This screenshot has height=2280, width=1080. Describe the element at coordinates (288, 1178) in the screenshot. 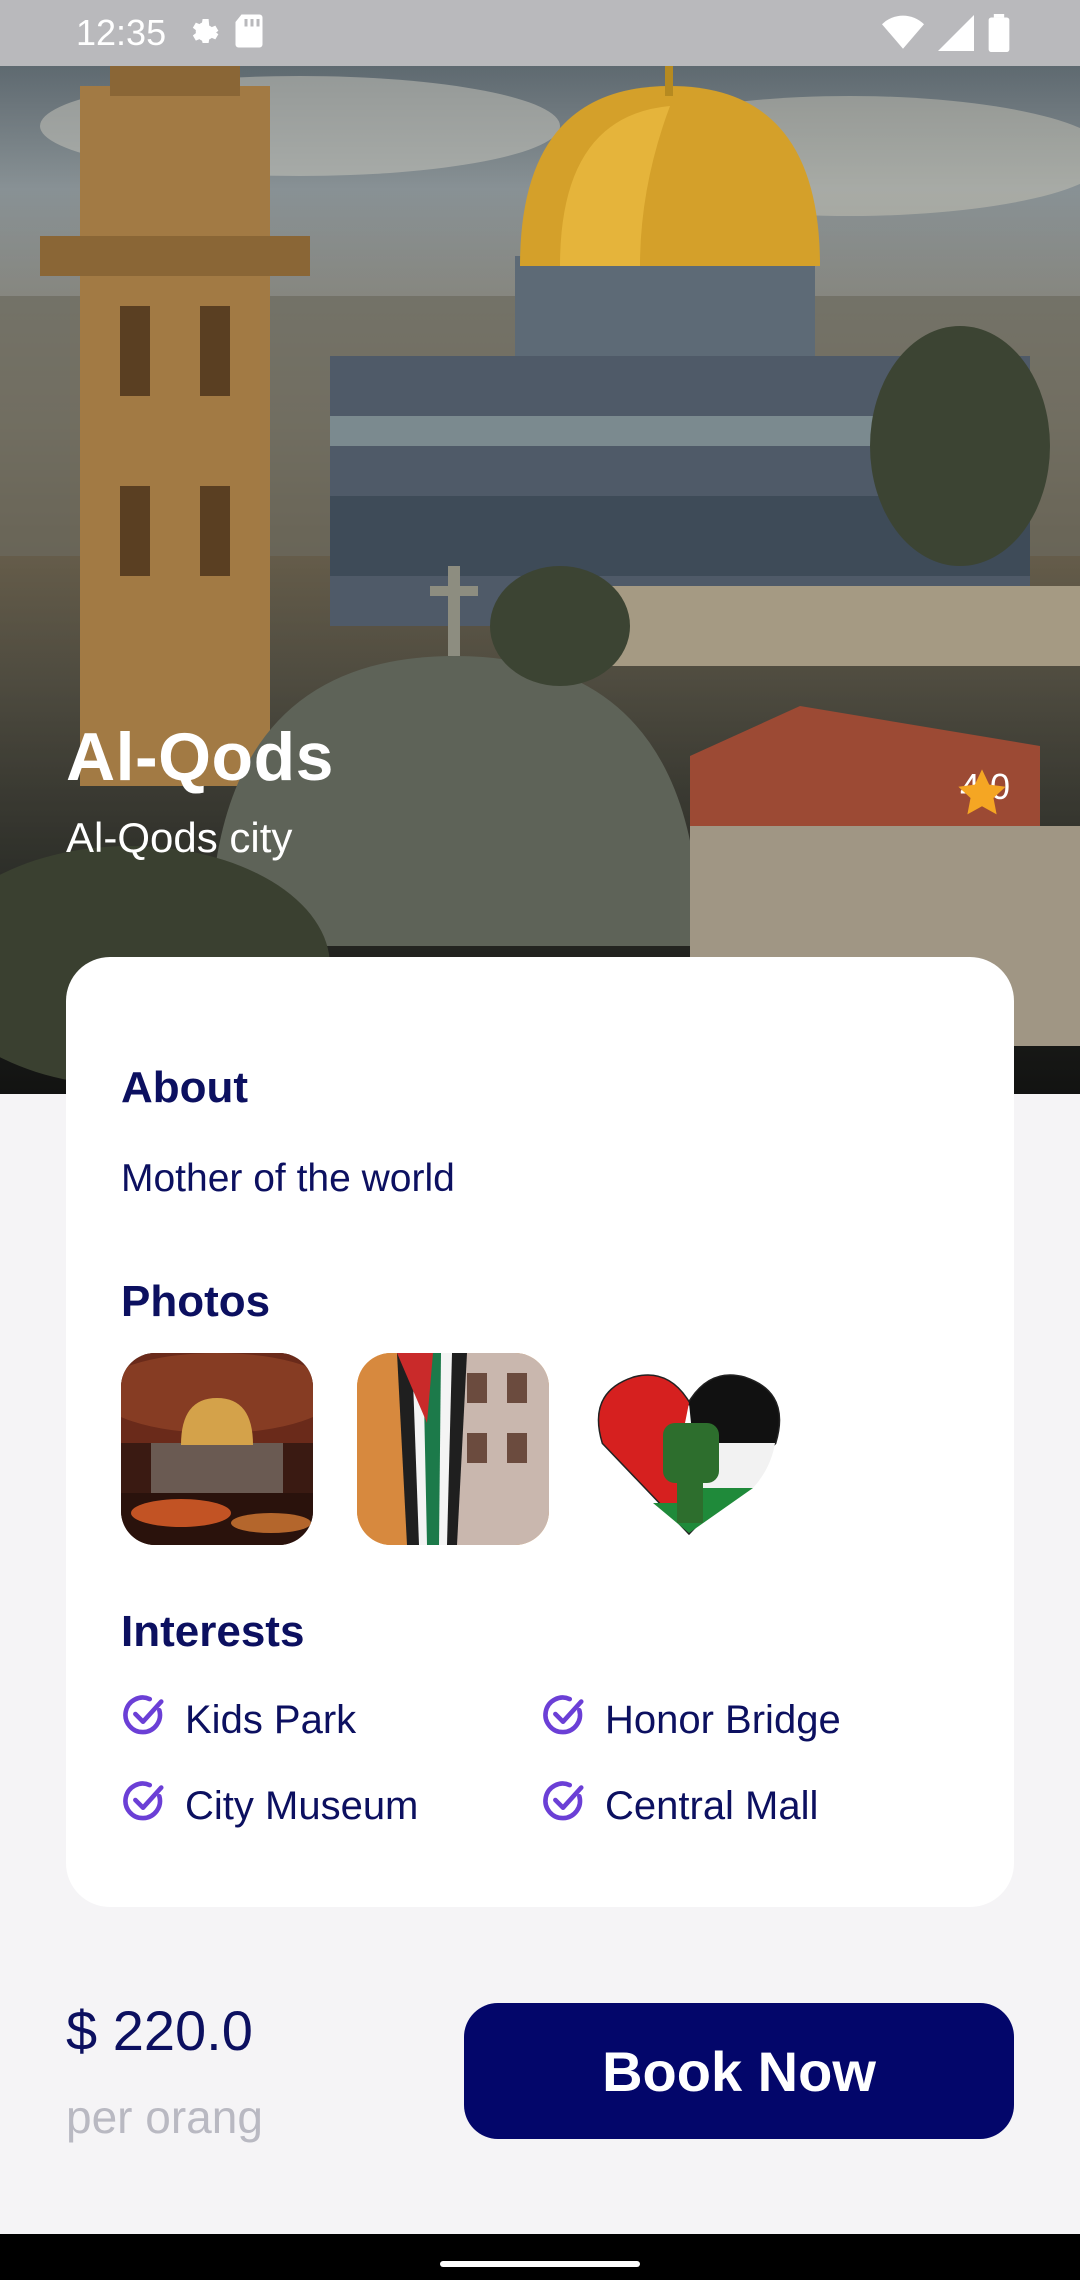

I see `about-text: Mother of the world` at that location.